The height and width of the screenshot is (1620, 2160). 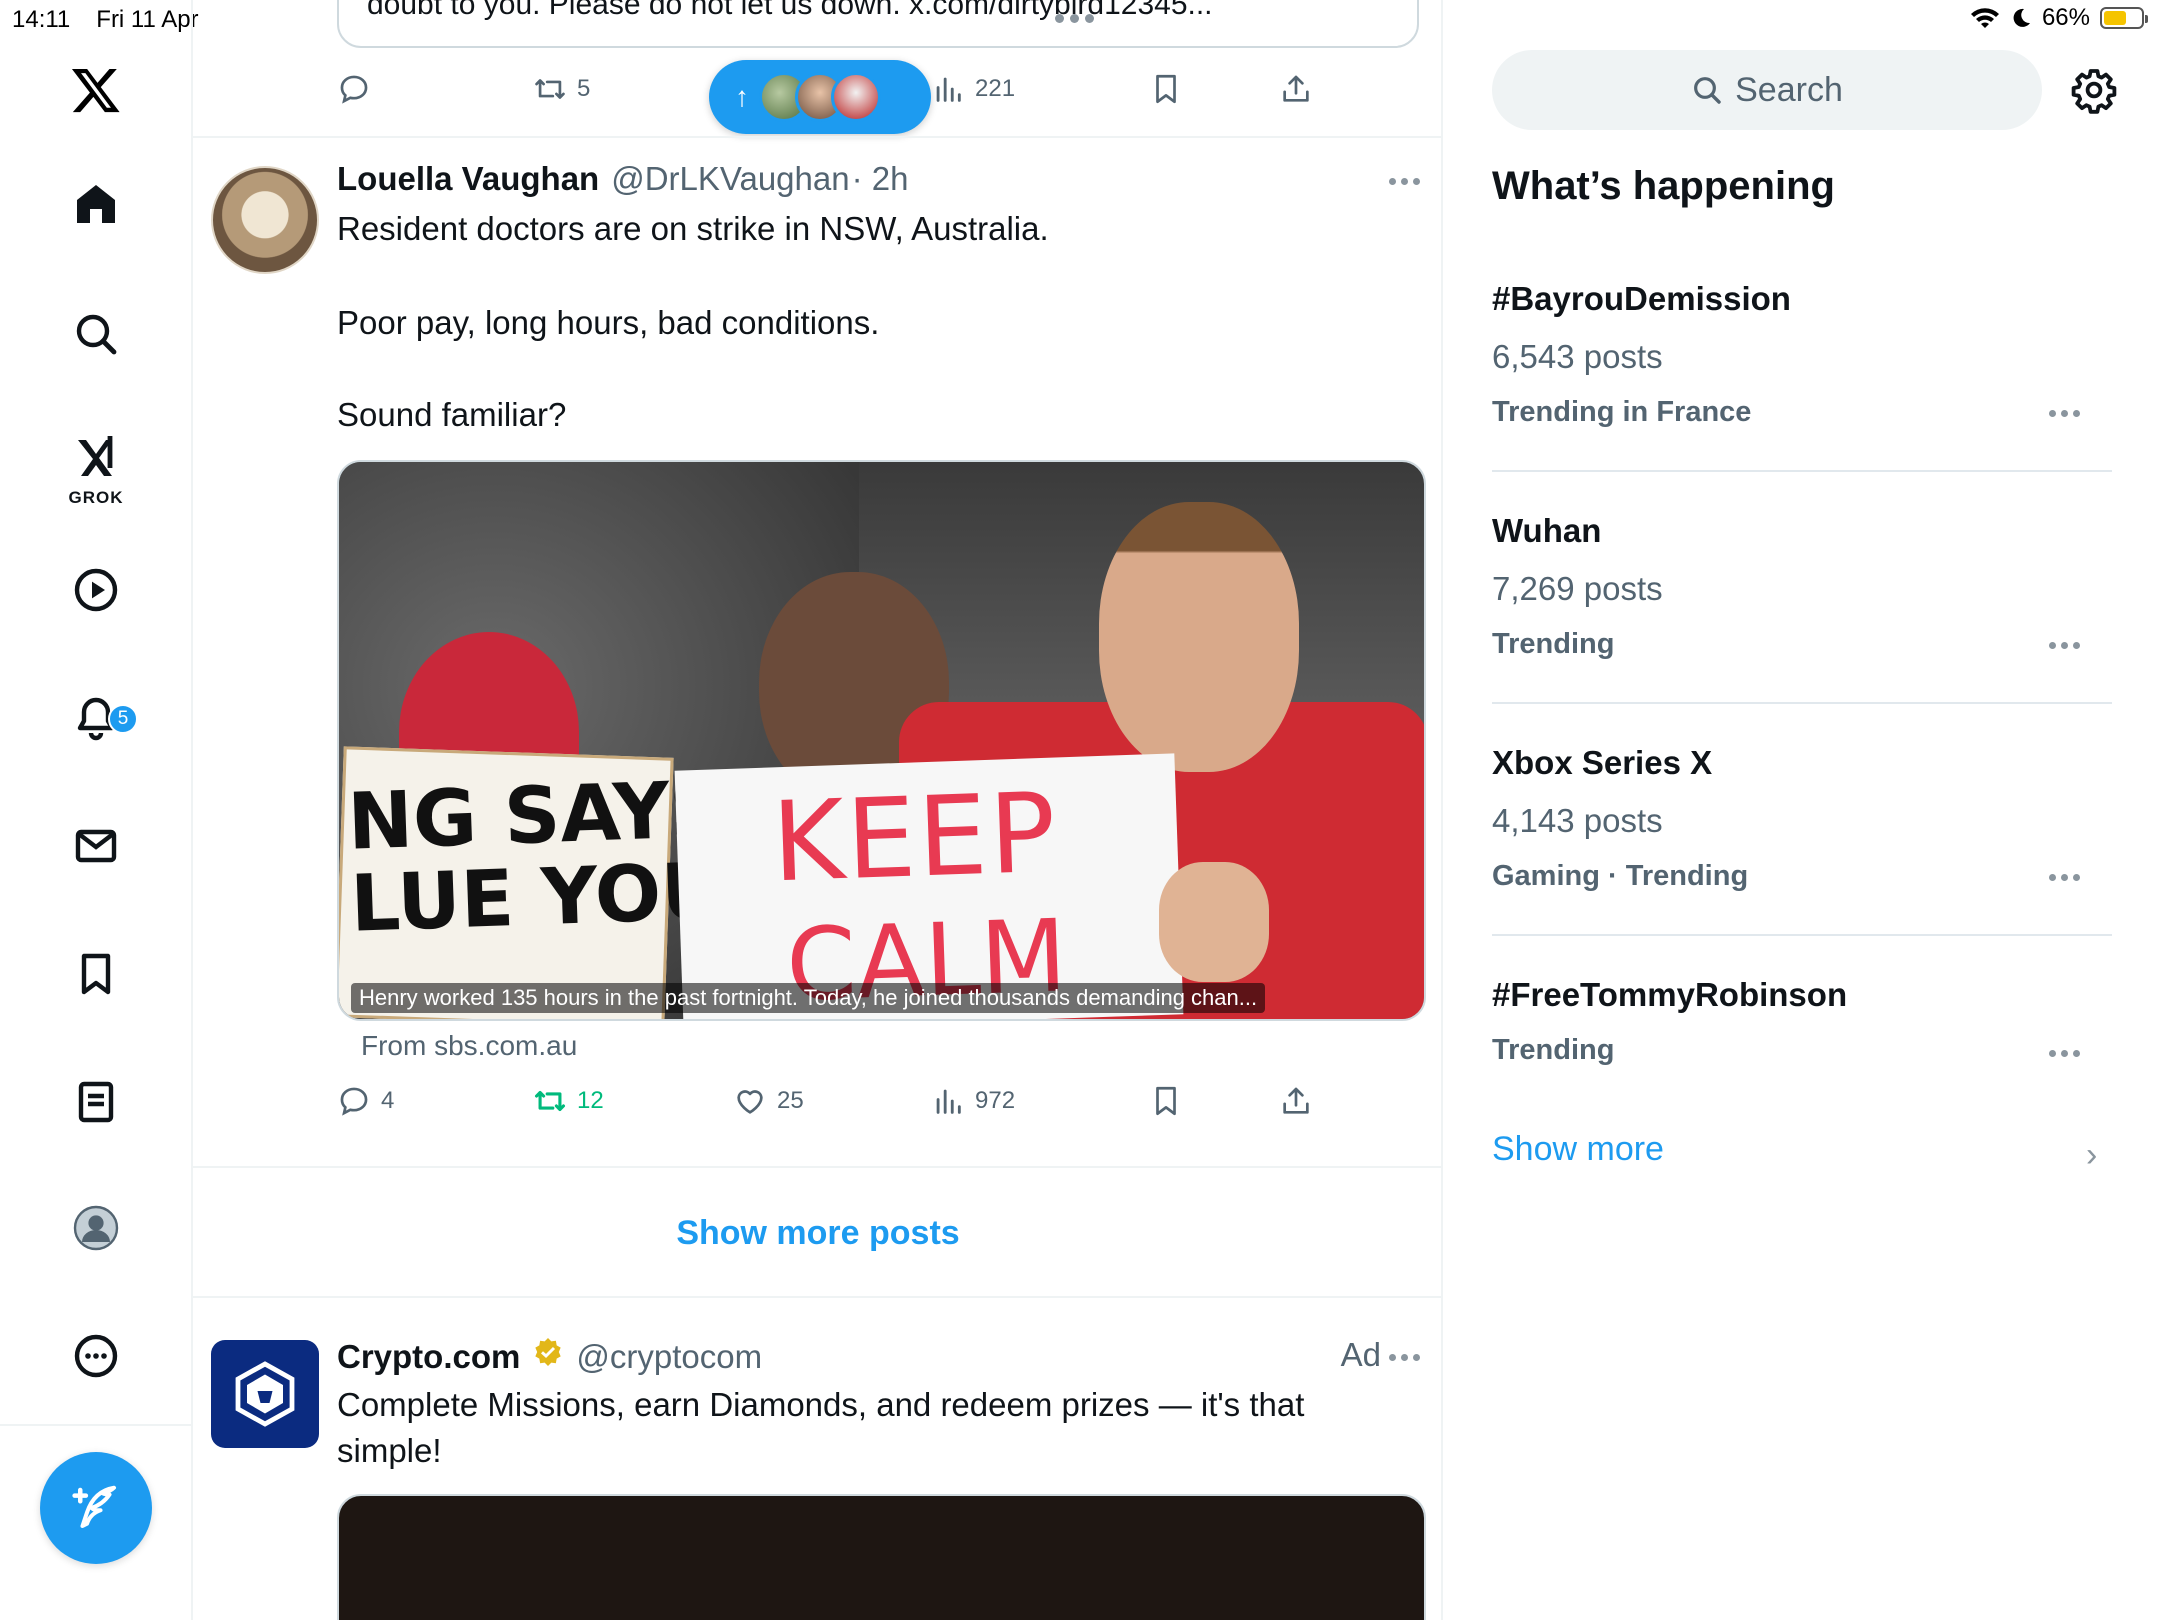 I want to click on views-button: 972, so click(x=973, y=1101).